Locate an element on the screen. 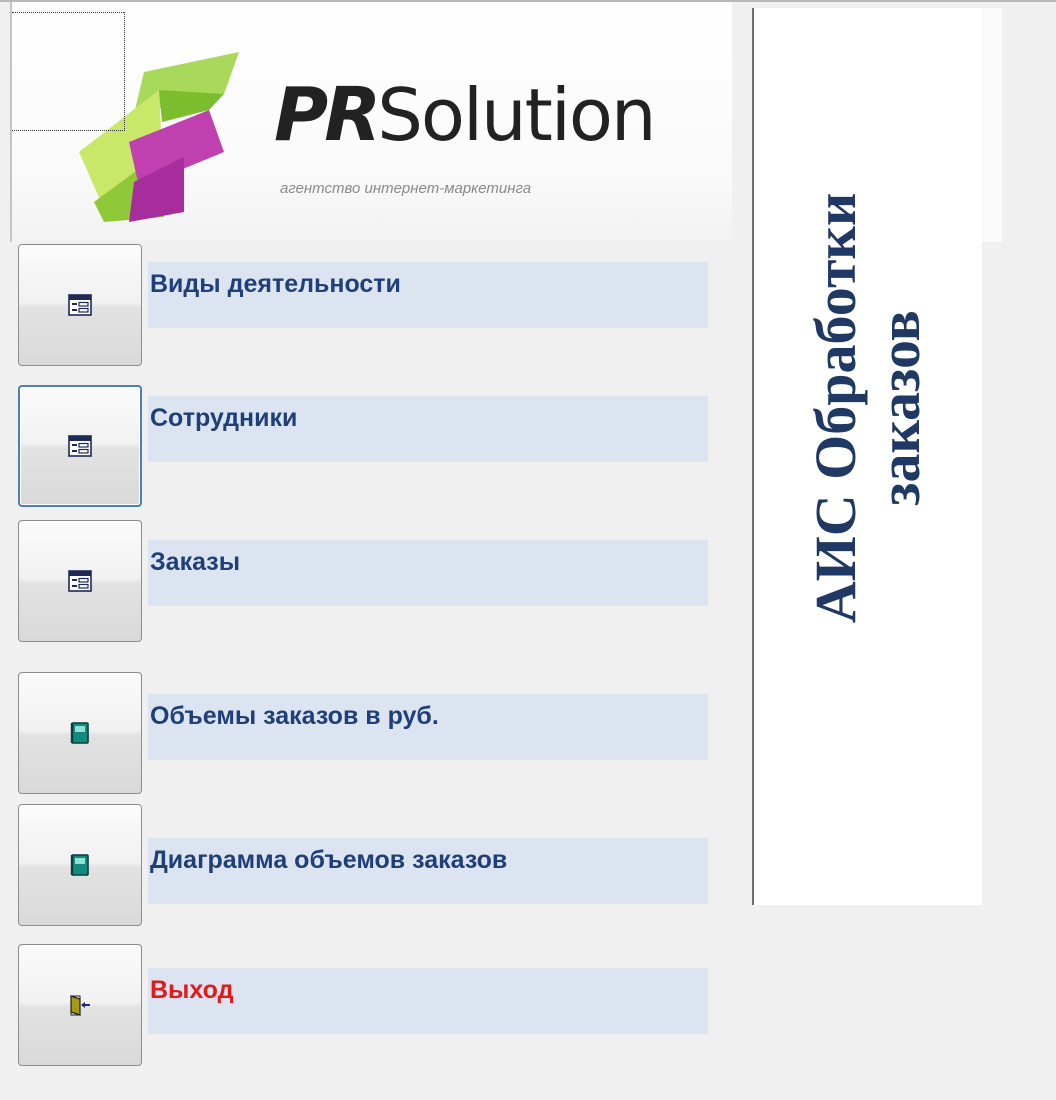 This screenshot has width=1056, height=1100. exit-door-icon is located at coordinates (80, 1005).